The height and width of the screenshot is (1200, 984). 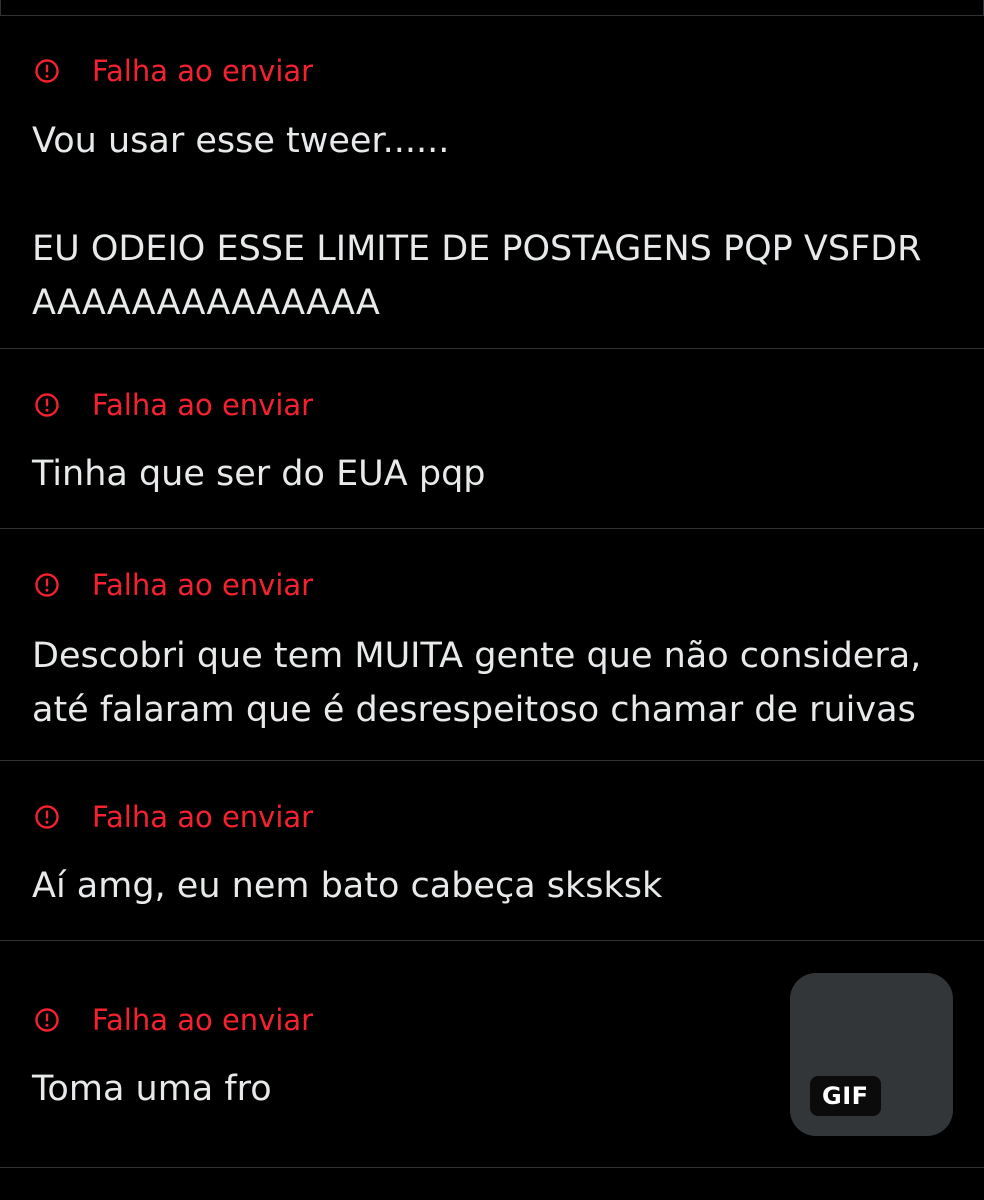 What do you see at coordinates (845, 1096) in the screenshot?
I see `gif-badge: GIF` at bounding box center [845, 1096].